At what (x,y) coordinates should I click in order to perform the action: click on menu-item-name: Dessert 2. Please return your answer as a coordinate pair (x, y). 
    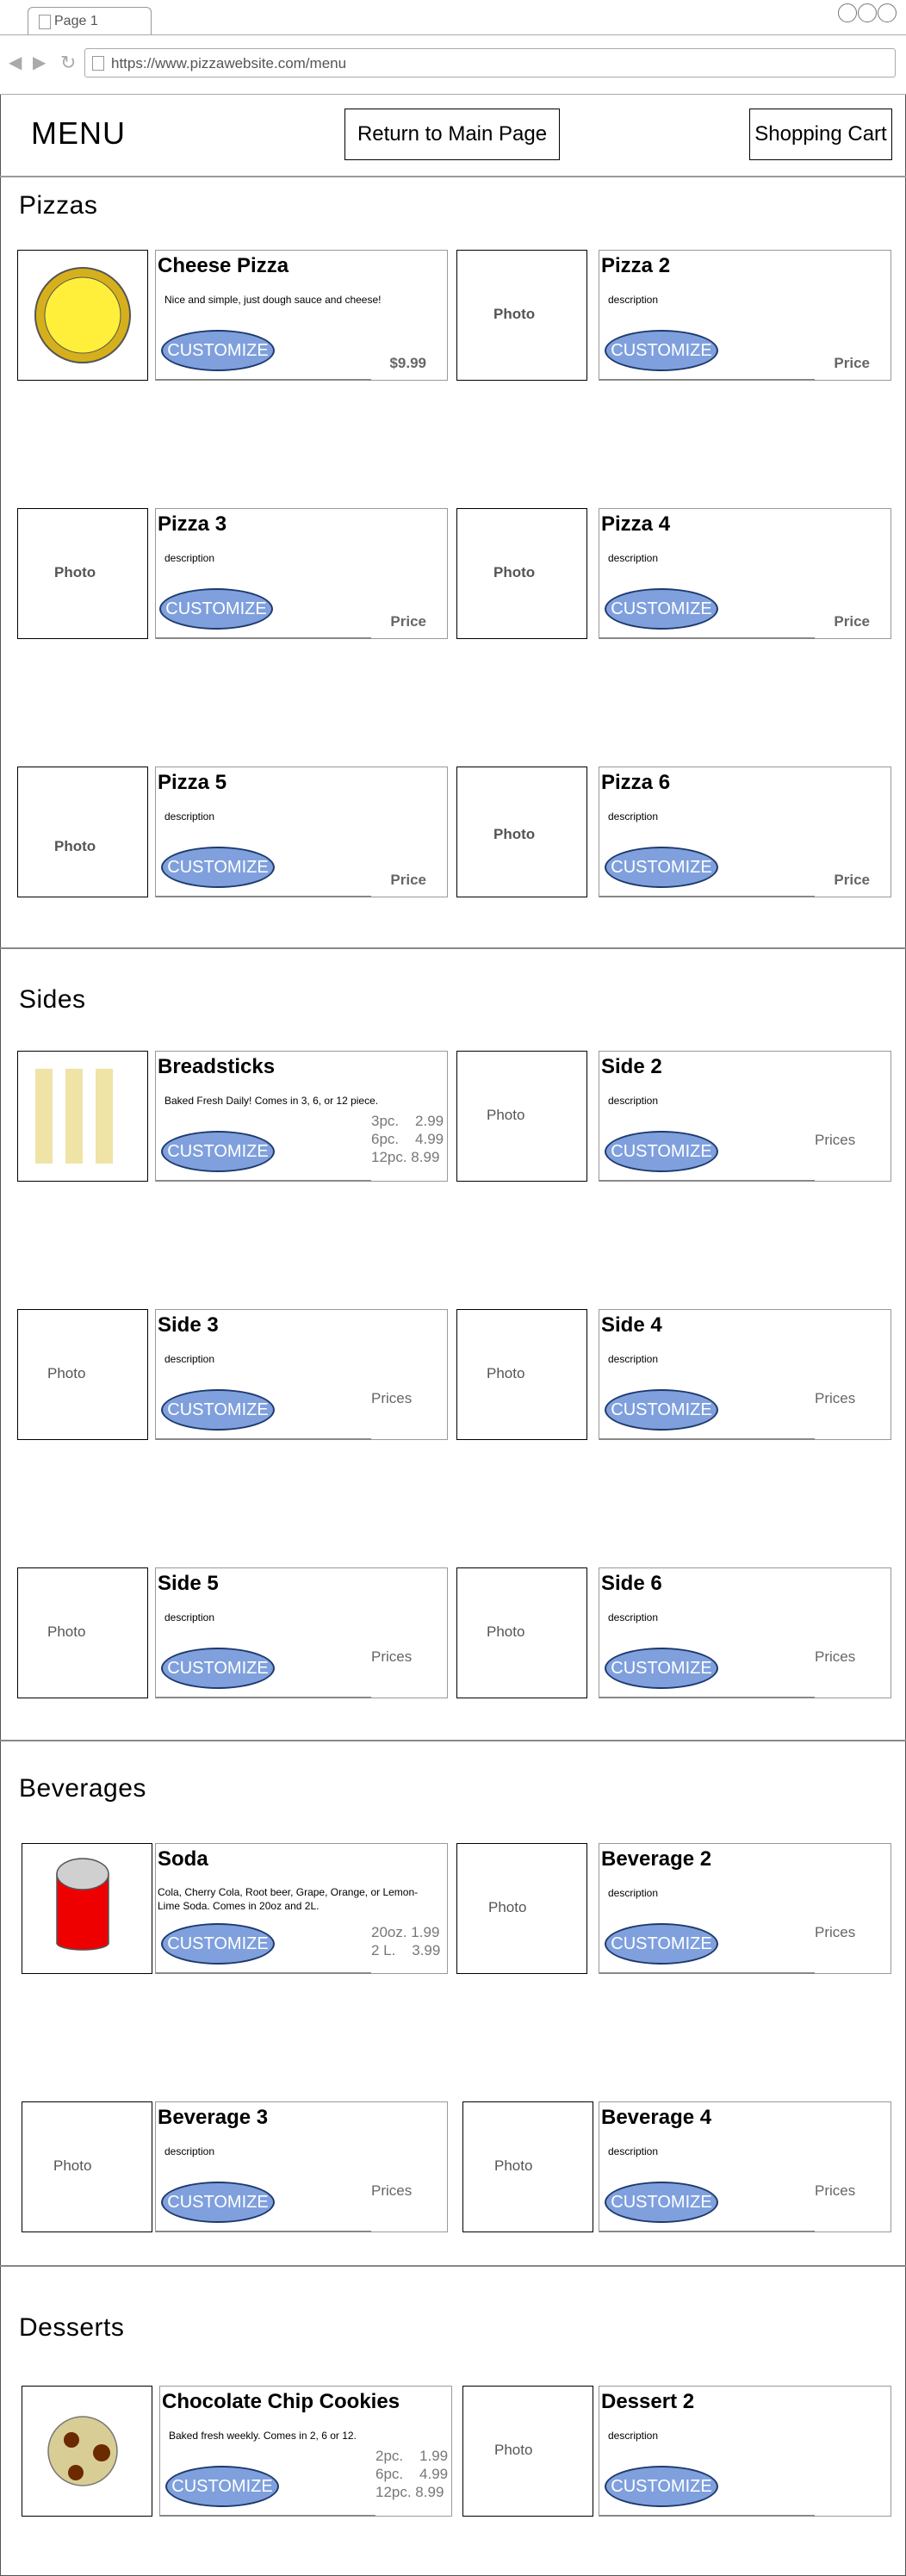
    Looking at the image, I should click on (648, 2401).